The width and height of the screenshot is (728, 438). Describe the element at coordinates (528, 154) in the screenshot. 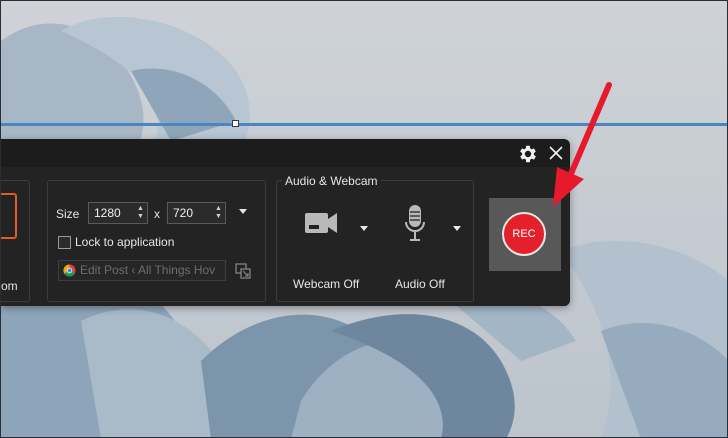

I see `gear-icon` at that location.